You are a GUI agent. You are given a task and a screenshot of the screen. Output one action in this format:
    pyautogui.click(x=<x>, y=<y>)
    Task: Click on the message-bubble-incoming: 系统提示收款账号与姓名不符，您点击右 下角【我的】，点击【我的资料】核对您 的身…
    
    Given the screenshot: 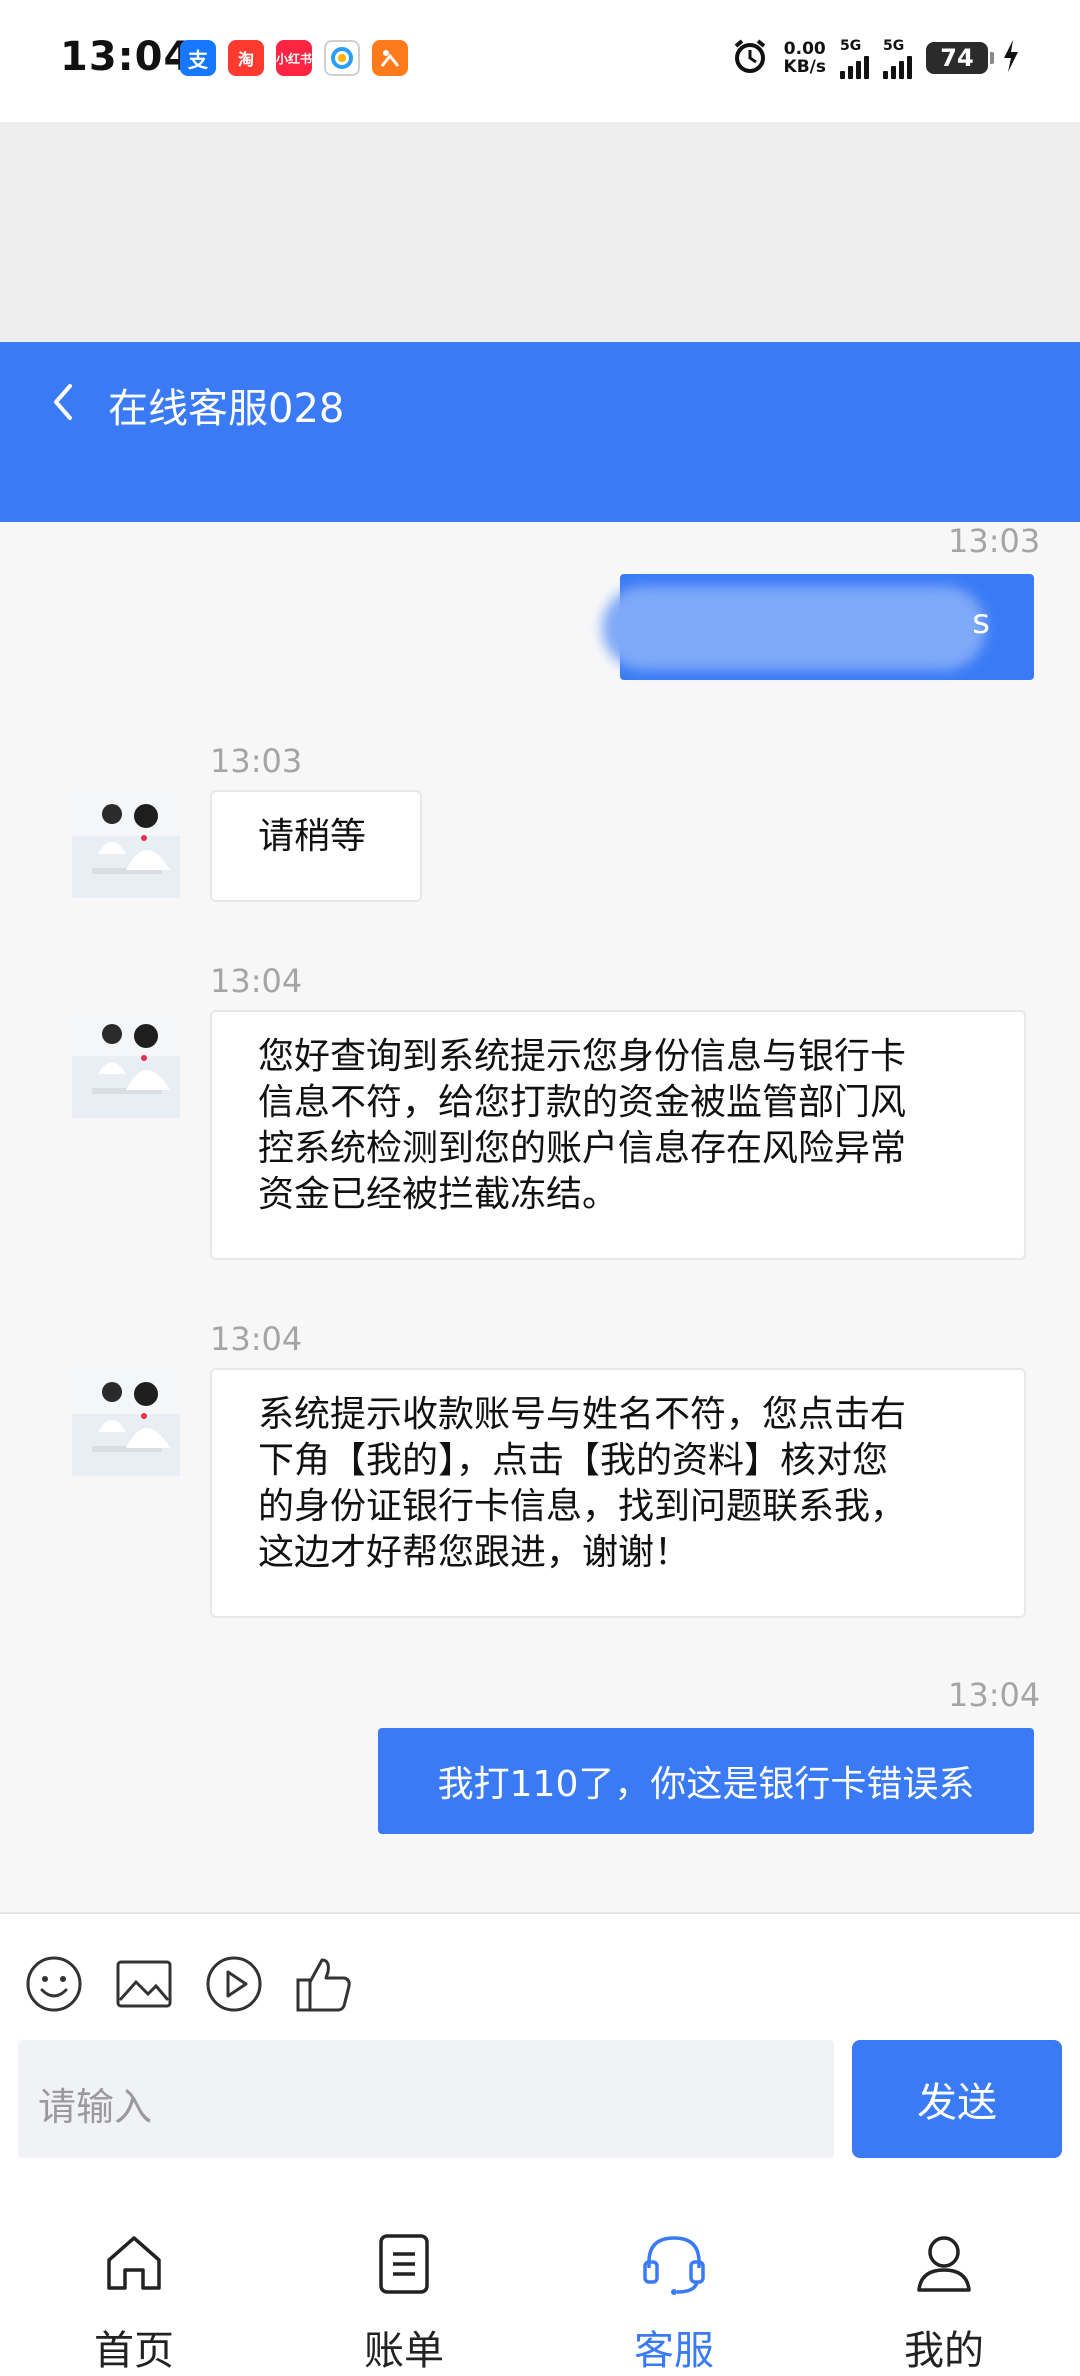 What is the action you would take?
    pyautogui.click(x=618, y=1493)
    